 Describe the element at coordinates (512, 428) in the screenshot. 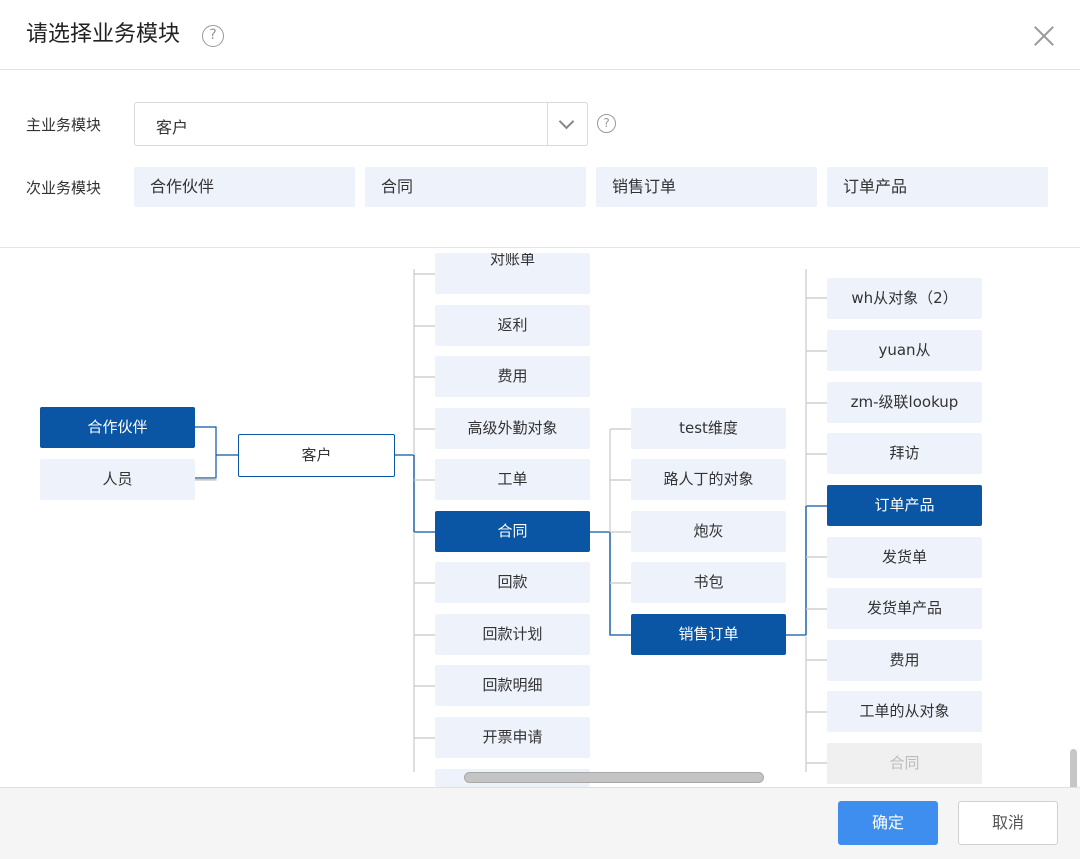

I see `tree-node: 高级外勤对象` at that location.